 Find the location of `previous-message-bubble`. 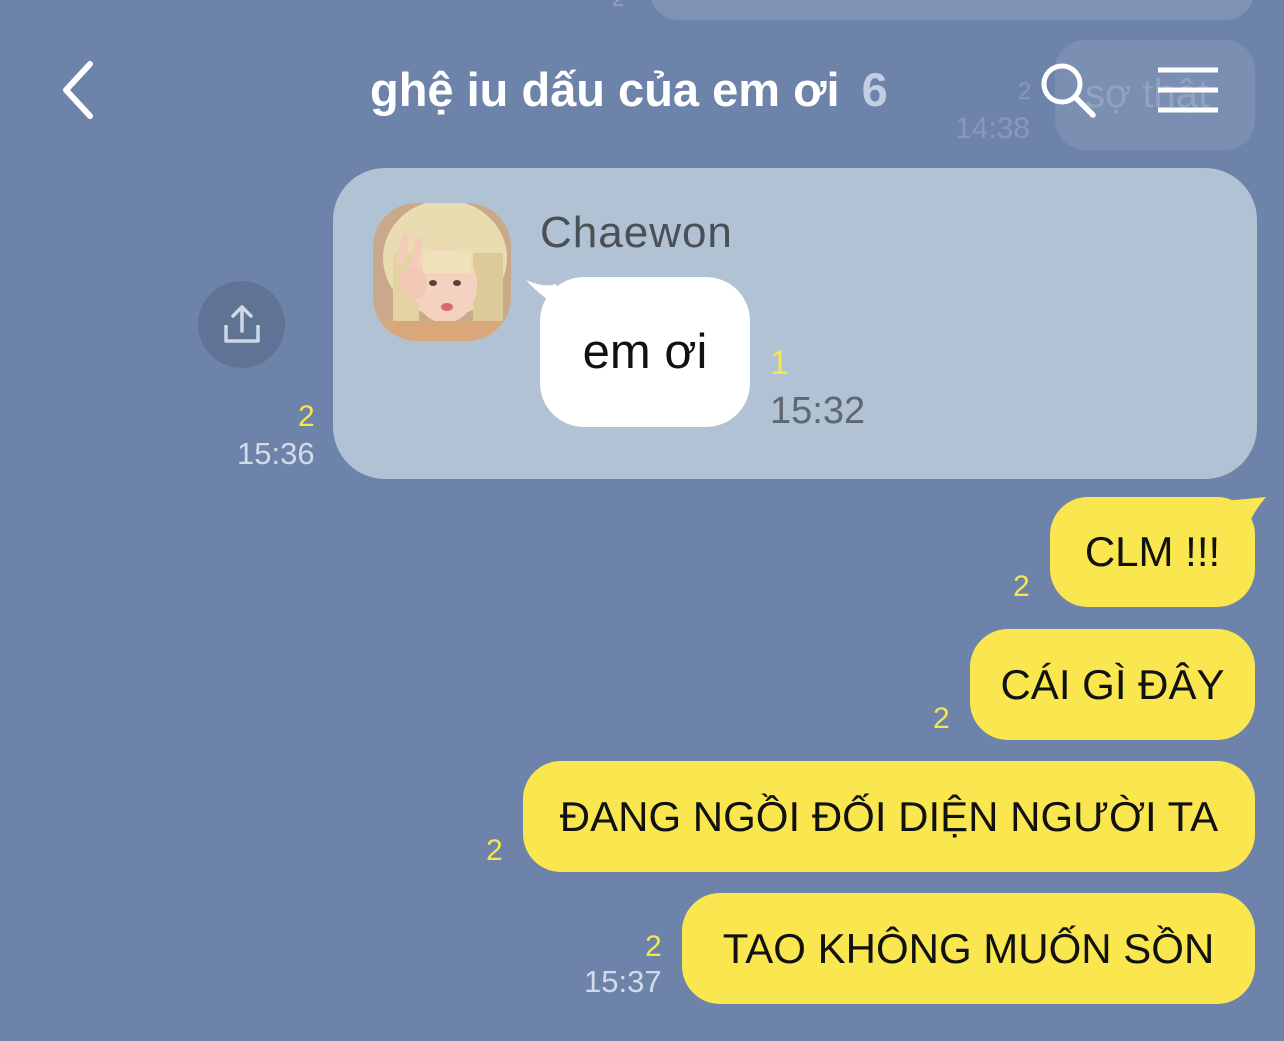

previous-message-bubble is located at coordinates (952, 10).